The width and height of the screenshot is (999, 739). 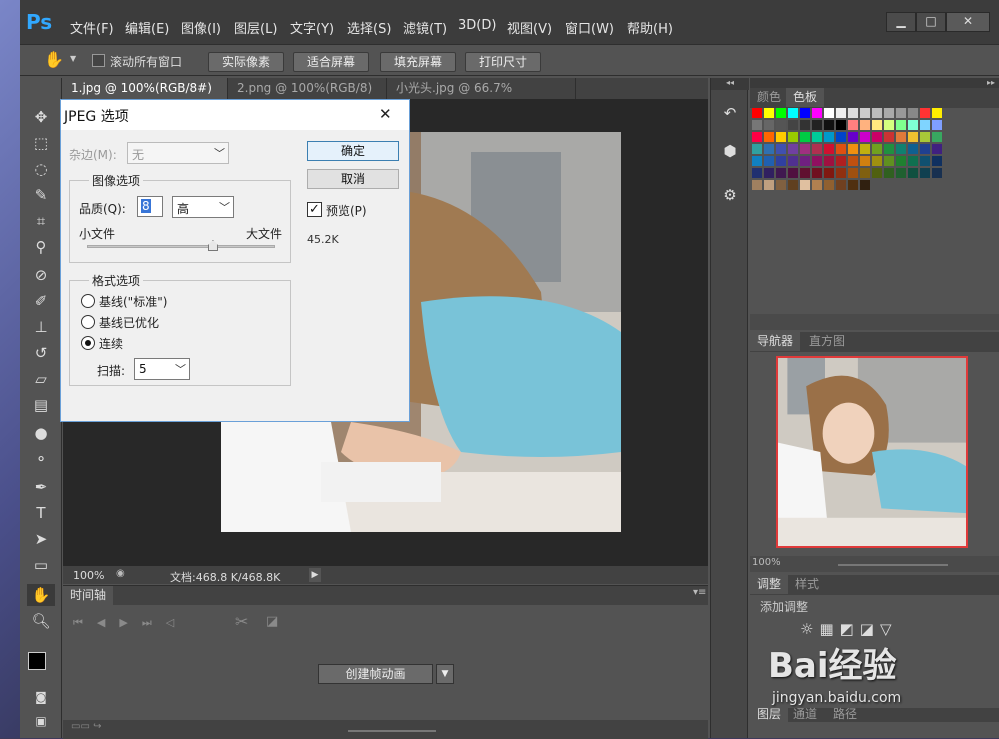 I want to click on tab-xiaoguangtou: 小光头.jpg @ 66.7%(RGB/8#) ×, so click(x=482, y=97).